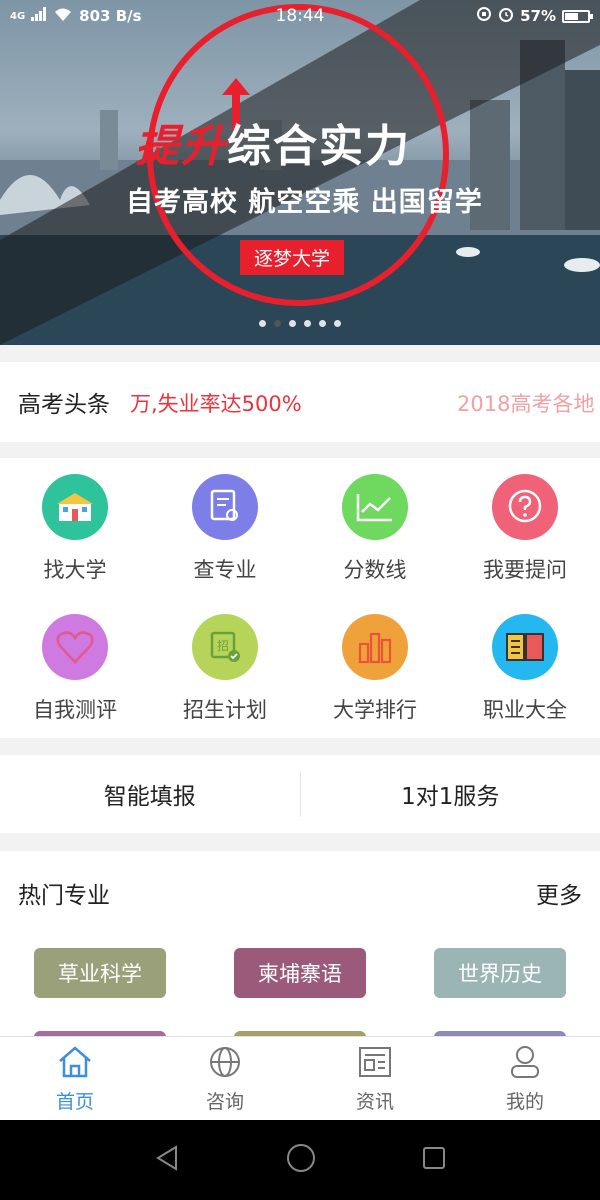  I want to click on banner-tag: 逐梦大学, so click(292, 257).